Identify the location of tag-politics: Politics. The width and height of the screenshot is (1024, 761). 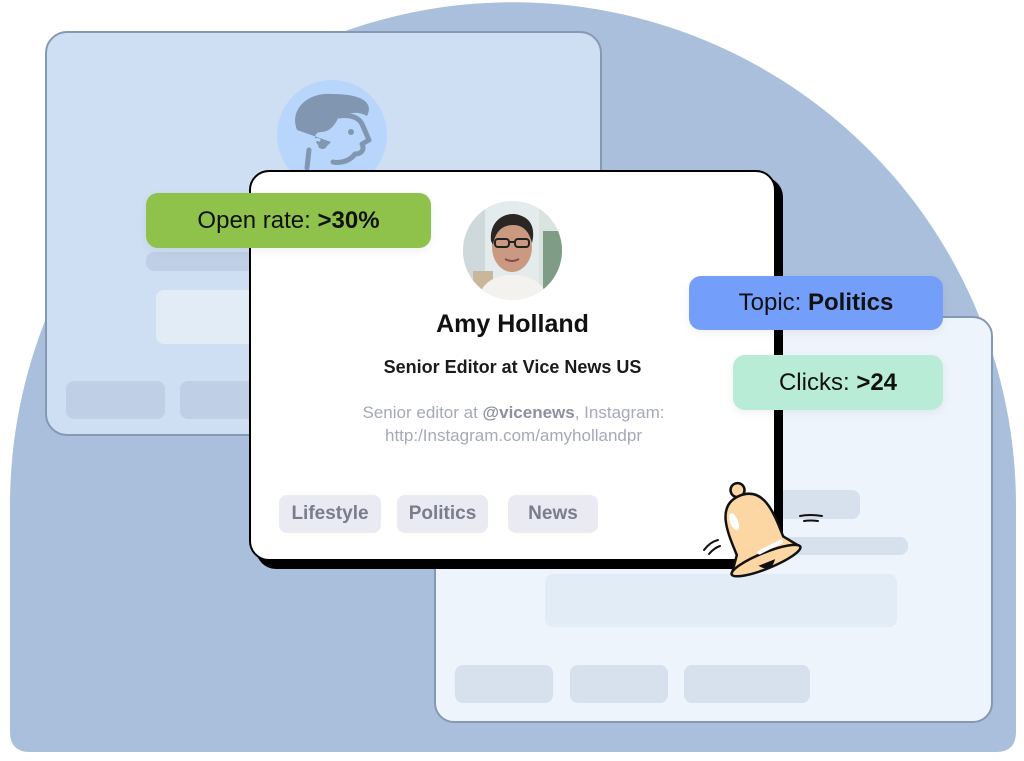
(442, 514).